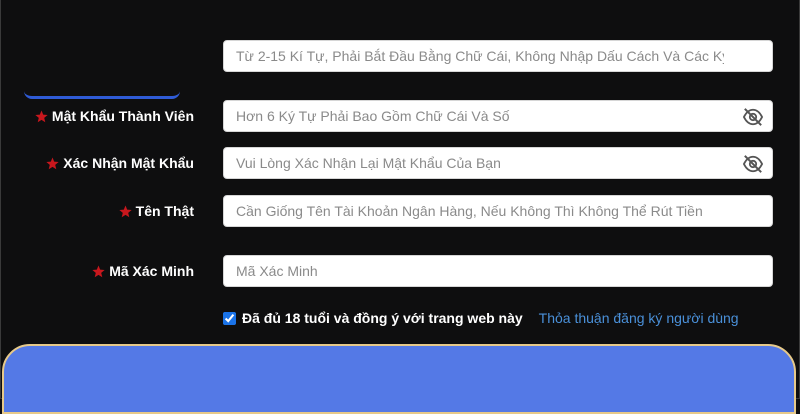  Describe the element at coordinates (229, 318) in the screenshot. I see `agreement-checkbox` at that location.